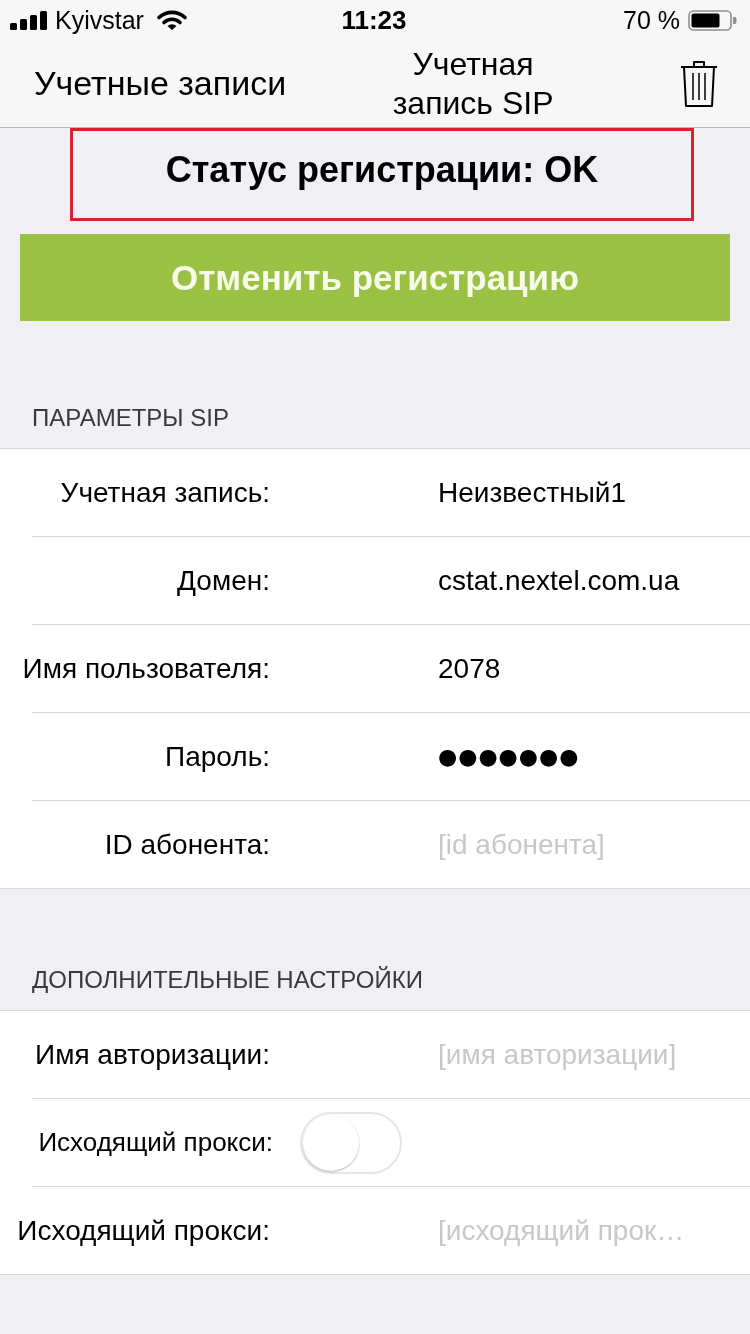 Image resolution: width=750 pixels, height=1334 pixels. Describe the element at coordinates (374, 20) in the screenshot. I see `clock-time: 11:23` at that location.